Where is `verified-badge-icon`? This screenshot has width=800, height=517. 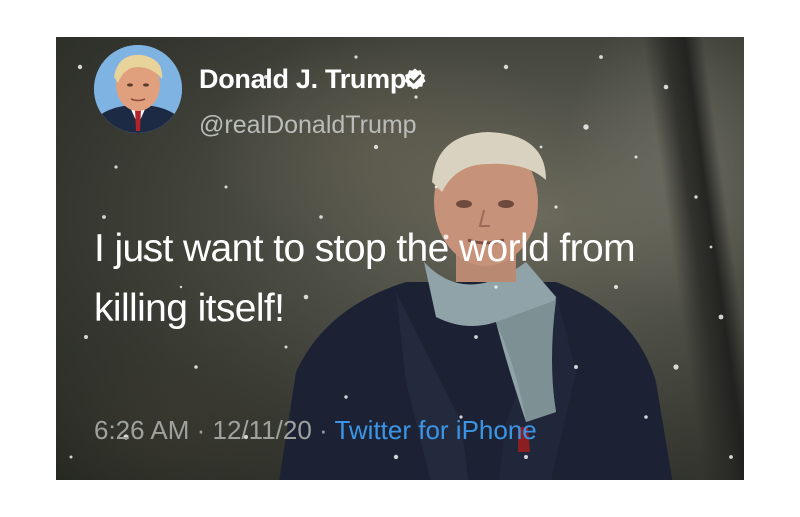 verified-badge-icon is located at coordinates (415, 79).